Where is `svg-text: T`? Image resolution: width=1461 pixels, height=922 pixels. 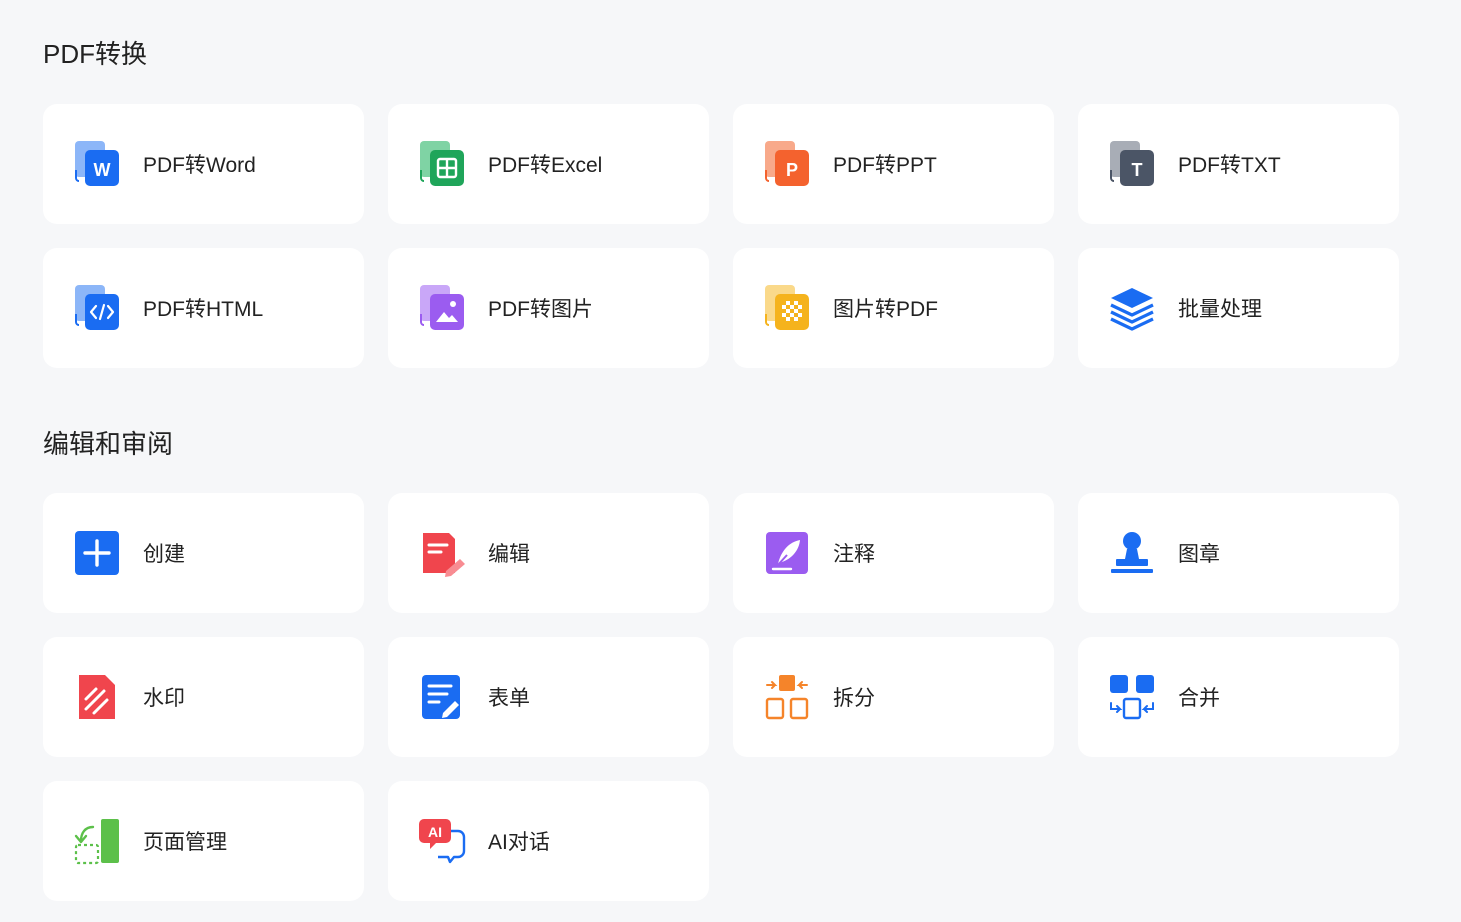
svg-text: T is located at coordinates (1137, 170).